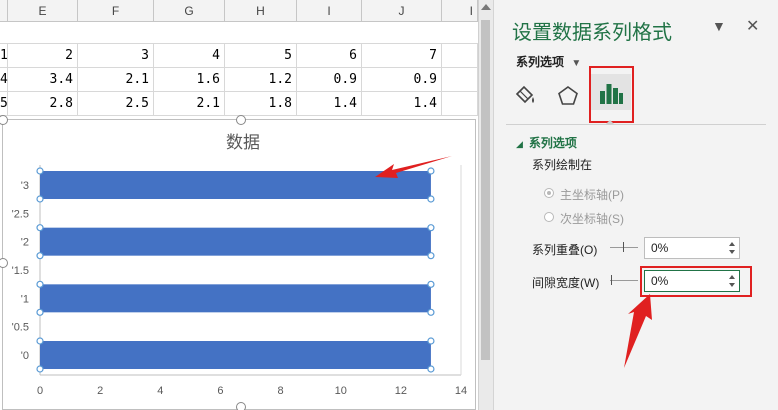 The width and height of the screenshot is (778, 410). Describe the element at coordinates (261, 11) in the screenshot. I see `column-header-h: H` at that location.